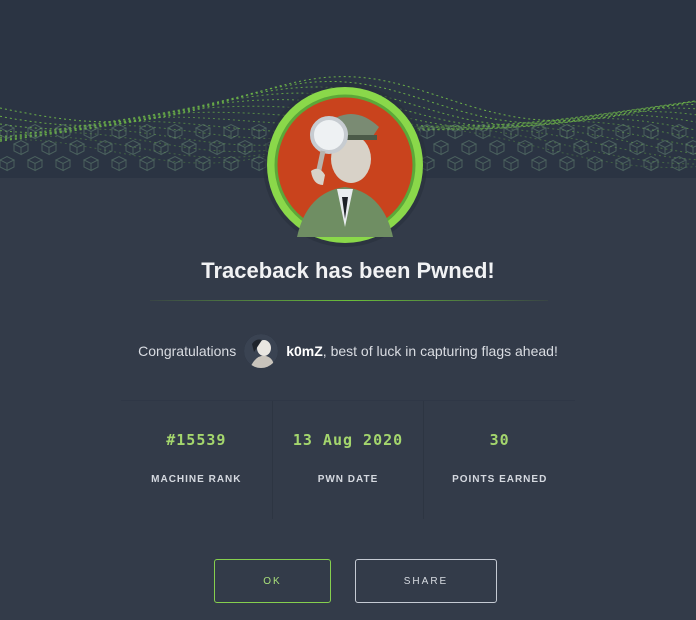 This screenshot has height=620, width=696. Describe the element at coordinates (187, 351) in the screenshot. I see `congrats-prefix: Congratulations` at that location.